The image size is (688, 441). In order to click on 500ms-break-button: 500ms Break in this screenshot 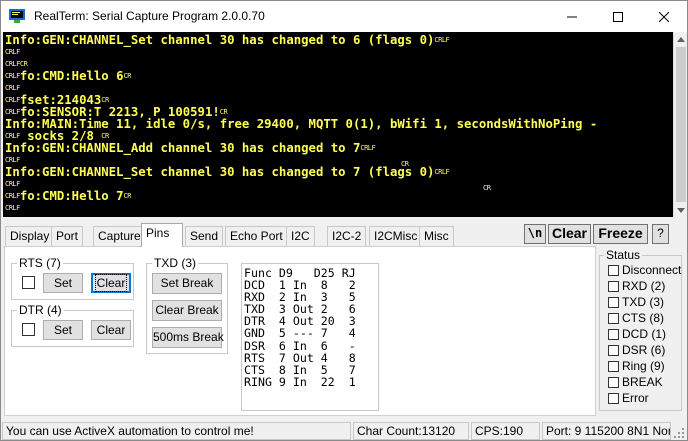, I will do `click(188, 337)`.